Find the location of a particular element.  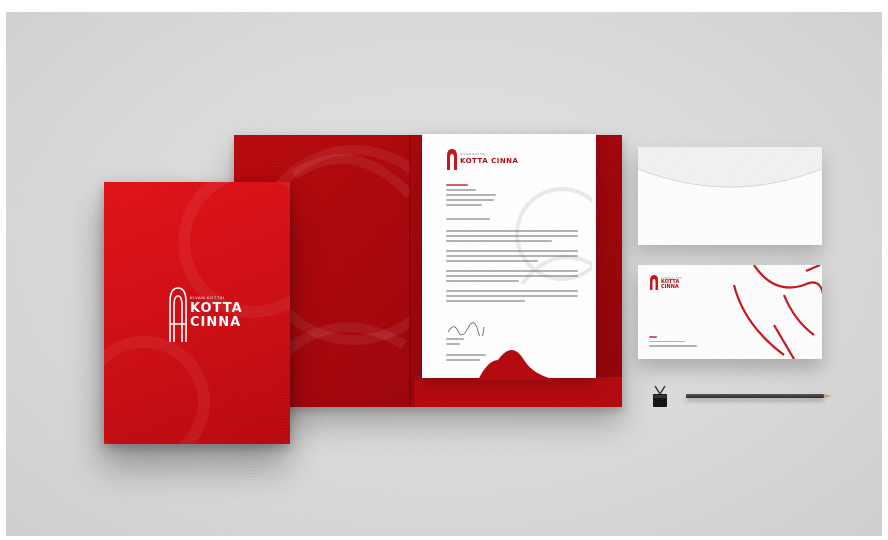

folder-spine is located at coordinates (410, 271).